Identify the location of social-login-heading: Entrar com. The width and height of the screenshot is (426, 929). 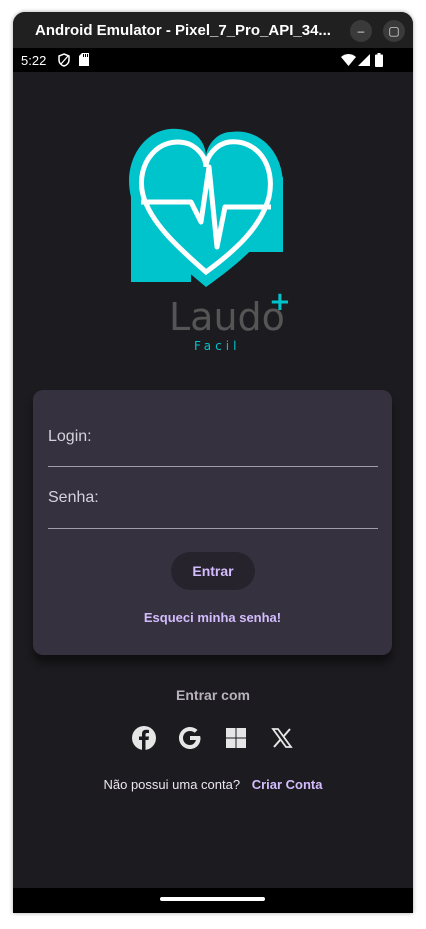
(213, 695).